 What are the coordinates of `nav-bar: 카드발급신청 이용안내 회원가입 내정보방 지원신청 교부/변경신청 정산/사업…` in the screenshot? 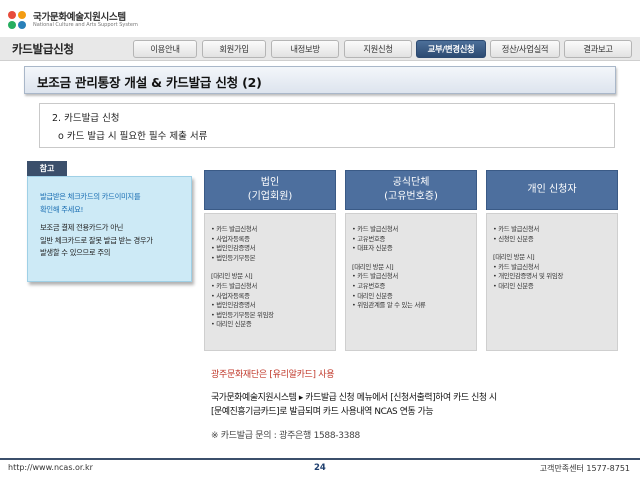 It's located at (320, 49).